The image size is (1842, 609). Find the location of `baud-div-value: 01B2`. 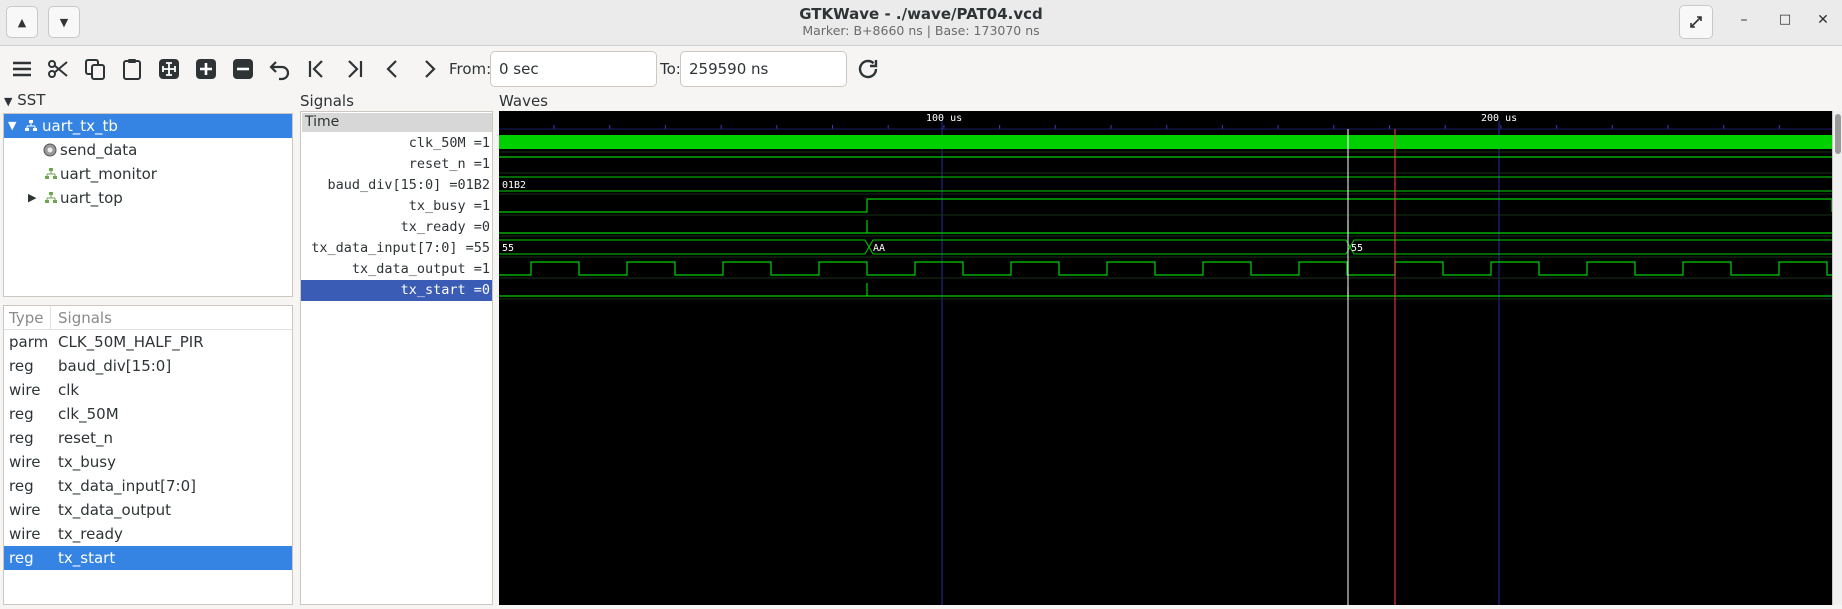

baud-div-value: 01B2 is located at coordinates (514, 185).